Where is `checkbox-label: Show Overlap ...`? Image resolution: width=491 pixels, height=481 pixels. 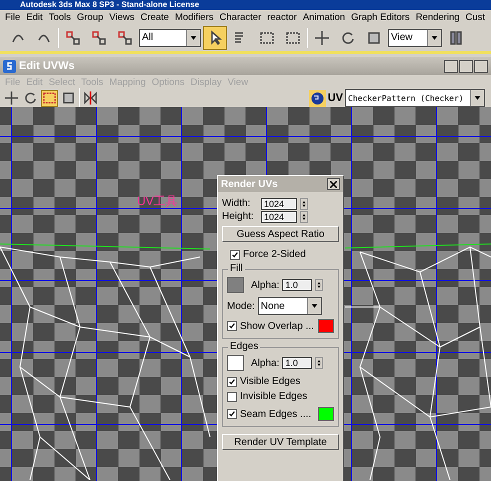 checkbox-label: Show Overlap ... is located at coordinates (277, 326).